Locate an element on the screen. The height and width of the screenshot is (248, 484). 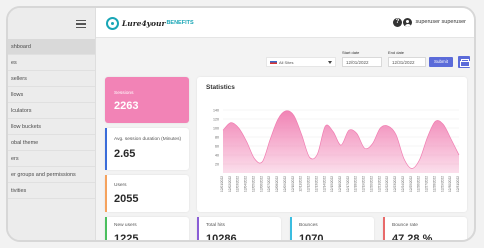
avg-session-value: 2.65 is located at coordinates (125, 154).